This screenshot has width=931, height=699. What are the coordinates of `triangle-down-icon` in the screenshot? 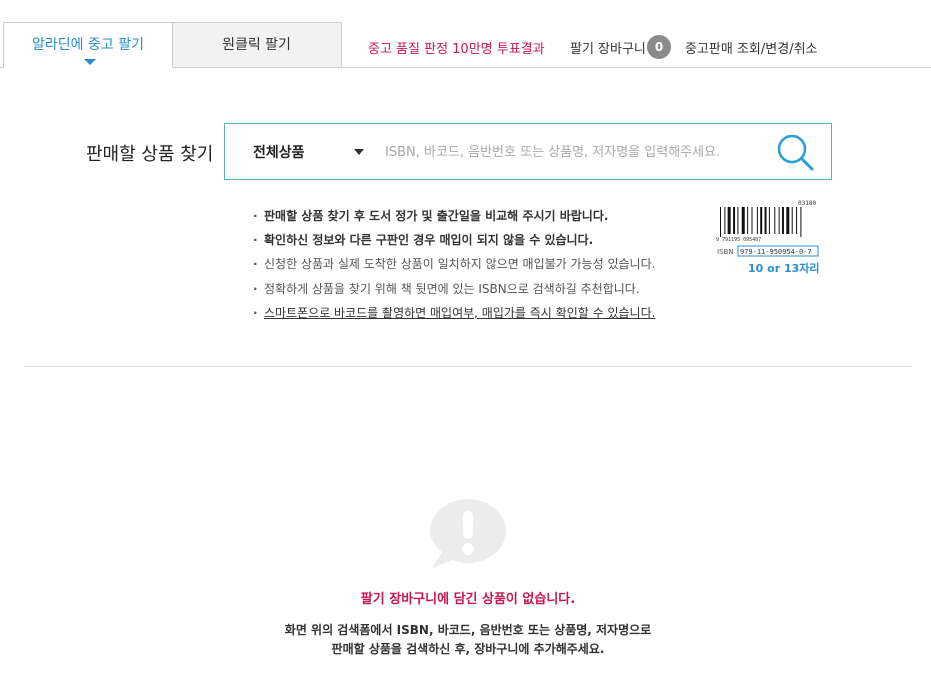 It's located at (359, 152).